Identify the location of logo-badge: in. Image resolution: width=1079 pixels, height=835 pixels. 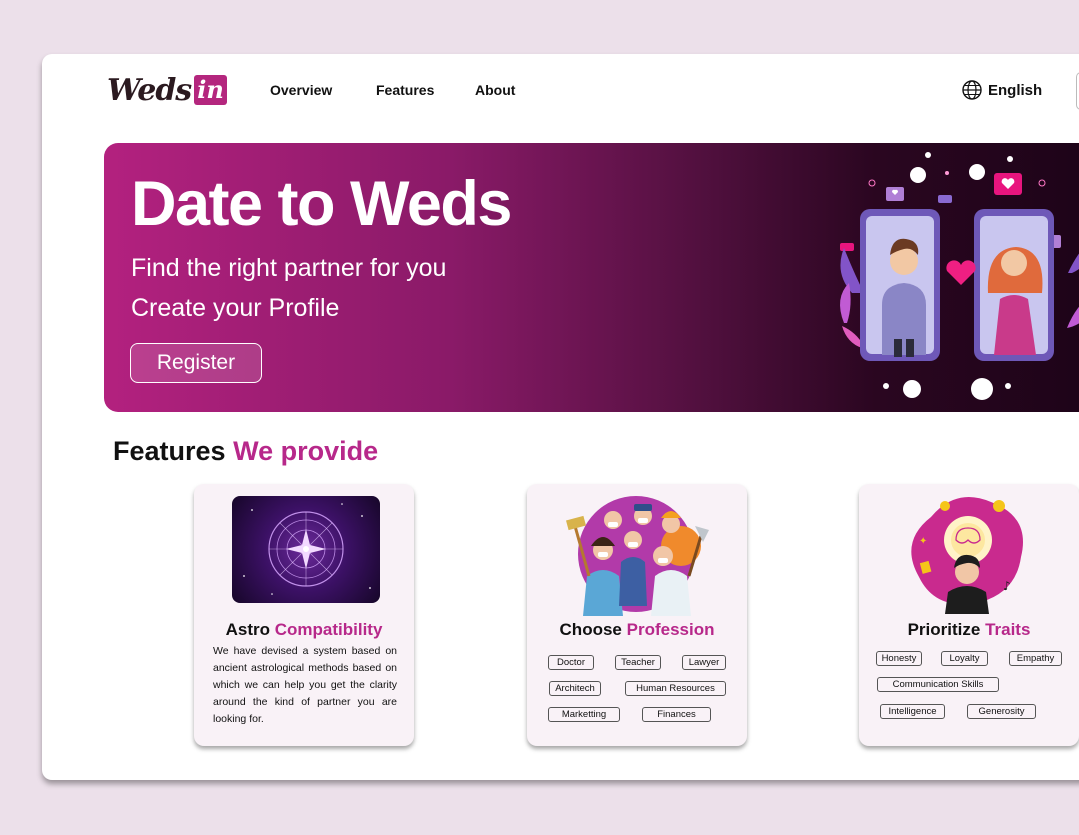
(210, 90).